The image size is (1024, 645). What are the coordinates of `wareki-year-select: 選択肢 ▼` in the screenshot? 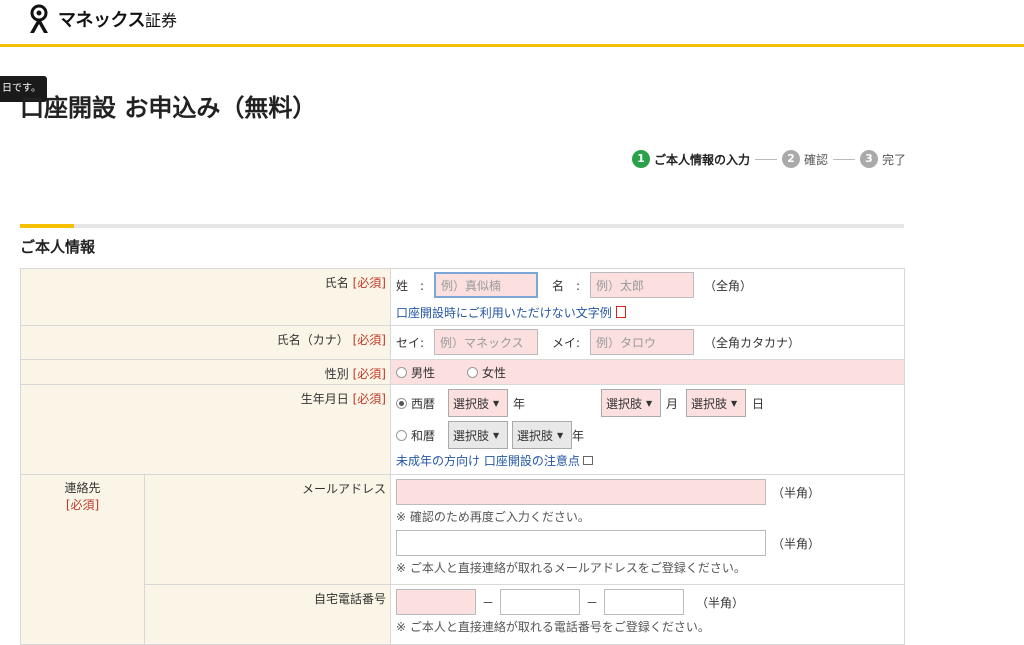 It's located at (542, 435).